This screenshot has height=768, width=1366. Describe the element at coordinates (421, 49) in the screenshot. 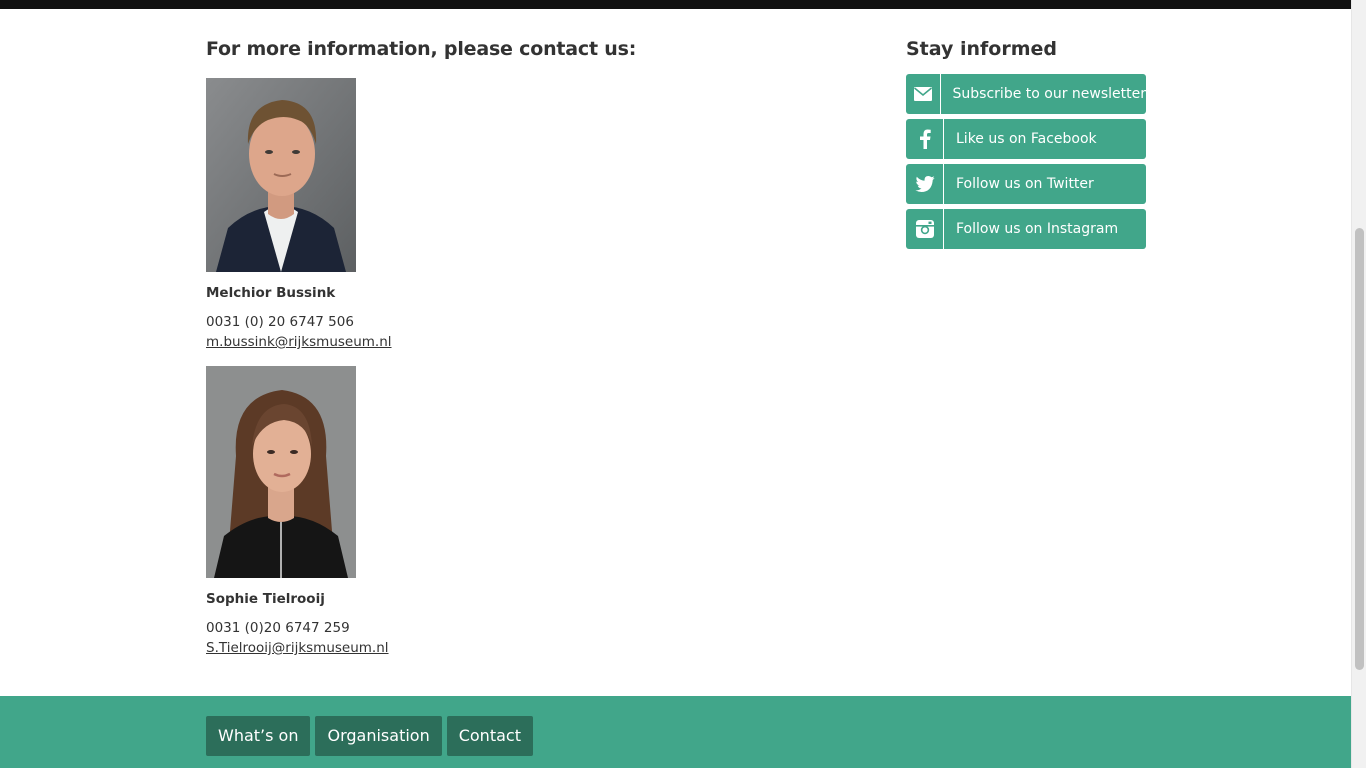

I see `contact-heading: For more information, please contact us:` at that location.